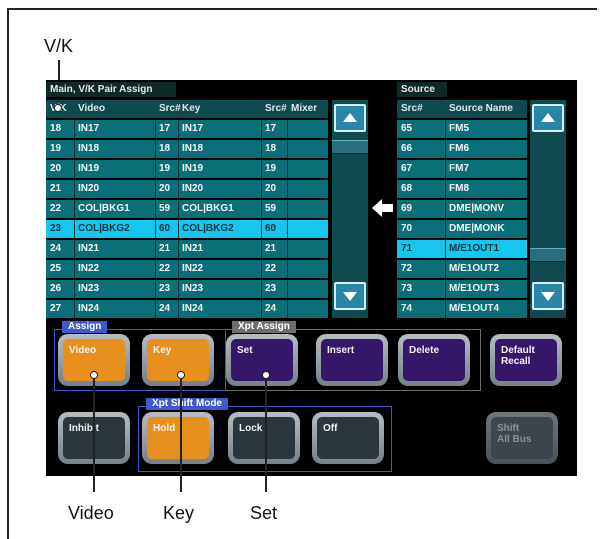 This screenshot has height=539, width=606. I want to click on table-cell: 20, so click(165, 188).